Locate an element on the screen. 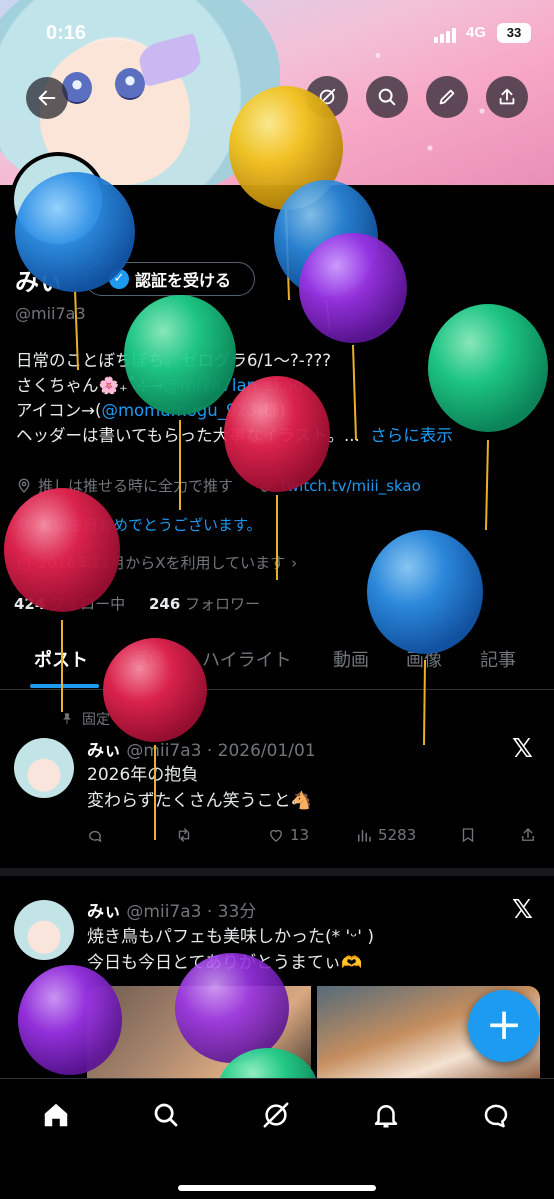 The height and width of the screenshot is (1199, 554). pin-icon is located at coordinates (67, 719).